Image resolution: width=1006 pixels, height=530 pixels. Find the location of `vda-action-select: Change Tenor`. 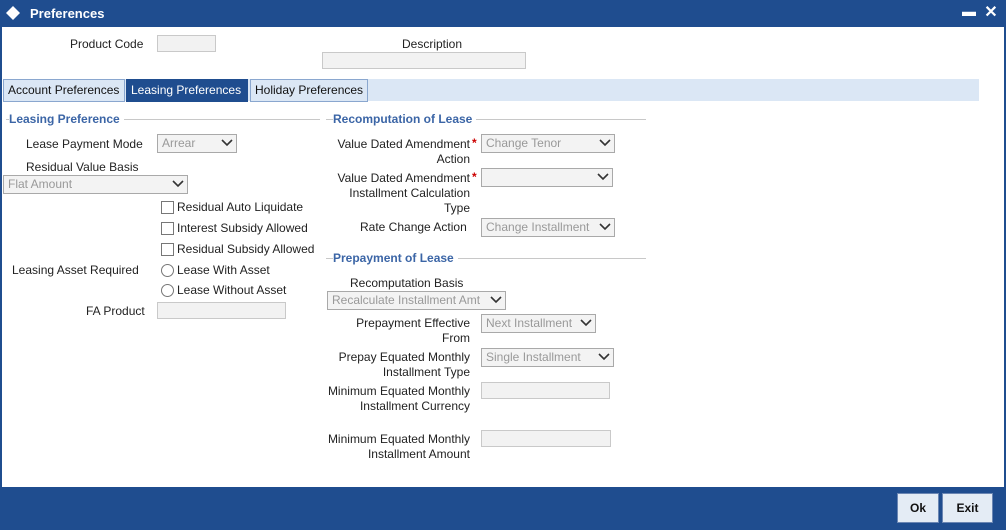

vda-action-select: Change Tenor is located at coordinates (548, 143).